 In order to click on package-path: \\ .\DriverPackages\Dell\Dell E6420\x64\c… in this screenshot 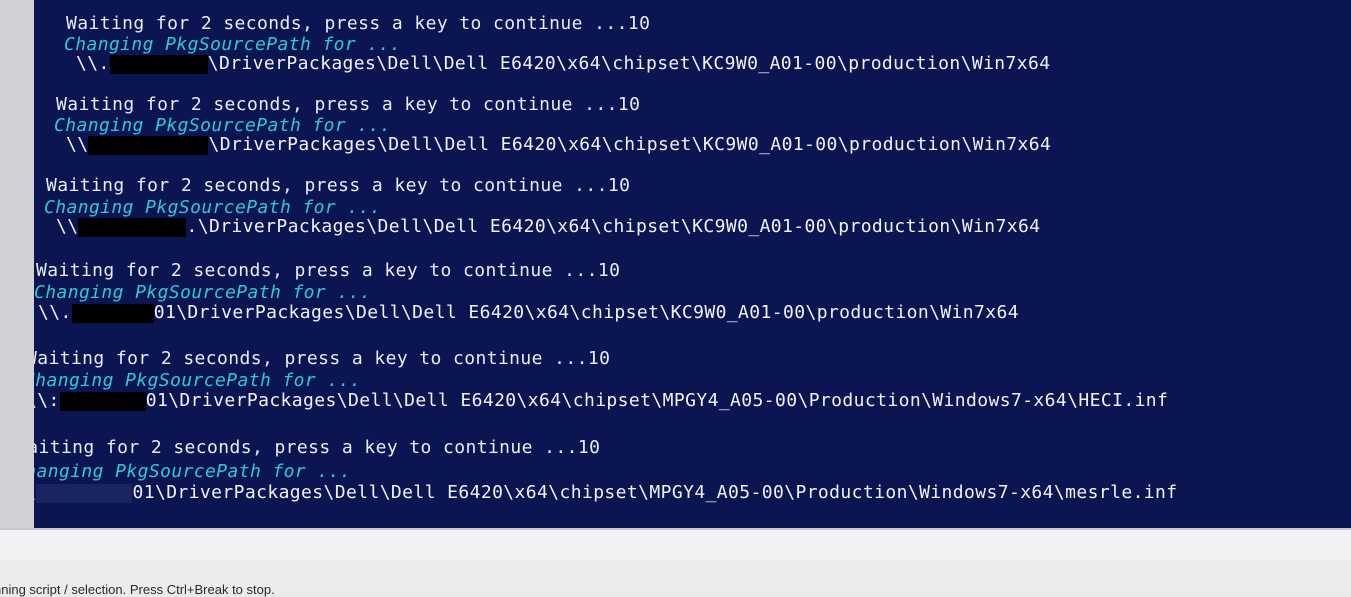, I will do `click(548, 226)`.